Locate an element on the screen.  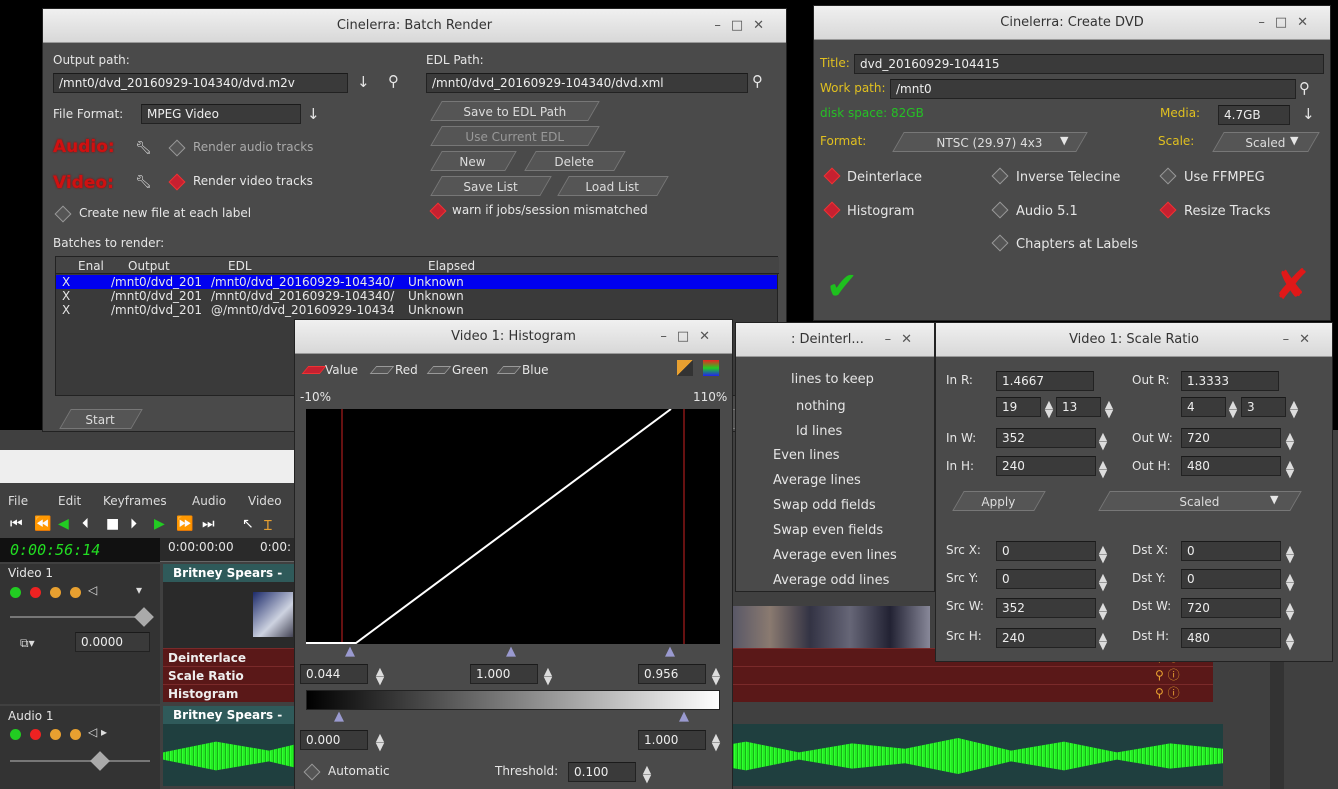
expand-track-icon: ▾ is located at coordinates (139, 590).